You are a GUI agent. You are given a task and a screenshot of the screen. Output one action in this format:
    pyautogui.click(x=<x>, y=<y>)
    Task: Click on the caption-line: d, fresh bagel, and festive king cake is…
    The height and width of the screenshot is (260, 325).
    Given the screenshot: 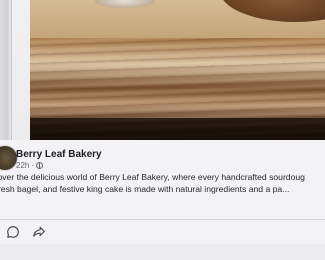 What is the action you would take?
    pyautogui.click(x=145, y=189)
    